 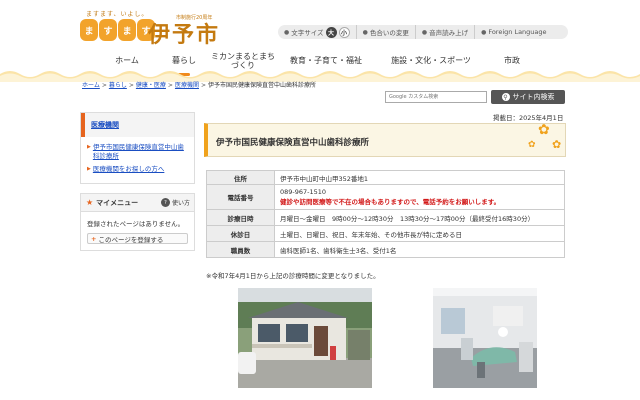 What do you see at coordinates (533, 97) in the screenshot?
I see `site-search-label: サイト内検索` at bounding box center [533, 97].